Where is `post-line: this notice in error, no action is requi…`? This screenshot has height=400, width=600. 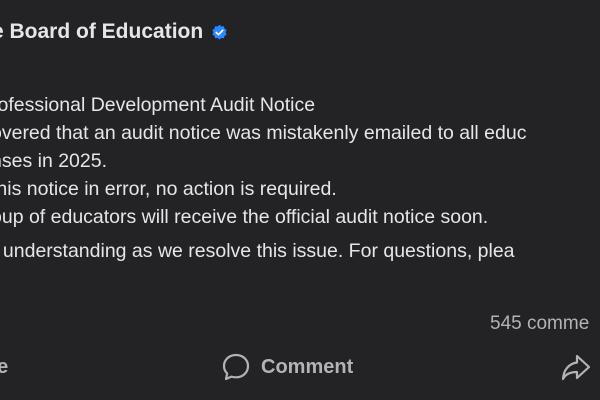
post-line: this notice in error, no action is requi… is located at coordinates (168, 189).